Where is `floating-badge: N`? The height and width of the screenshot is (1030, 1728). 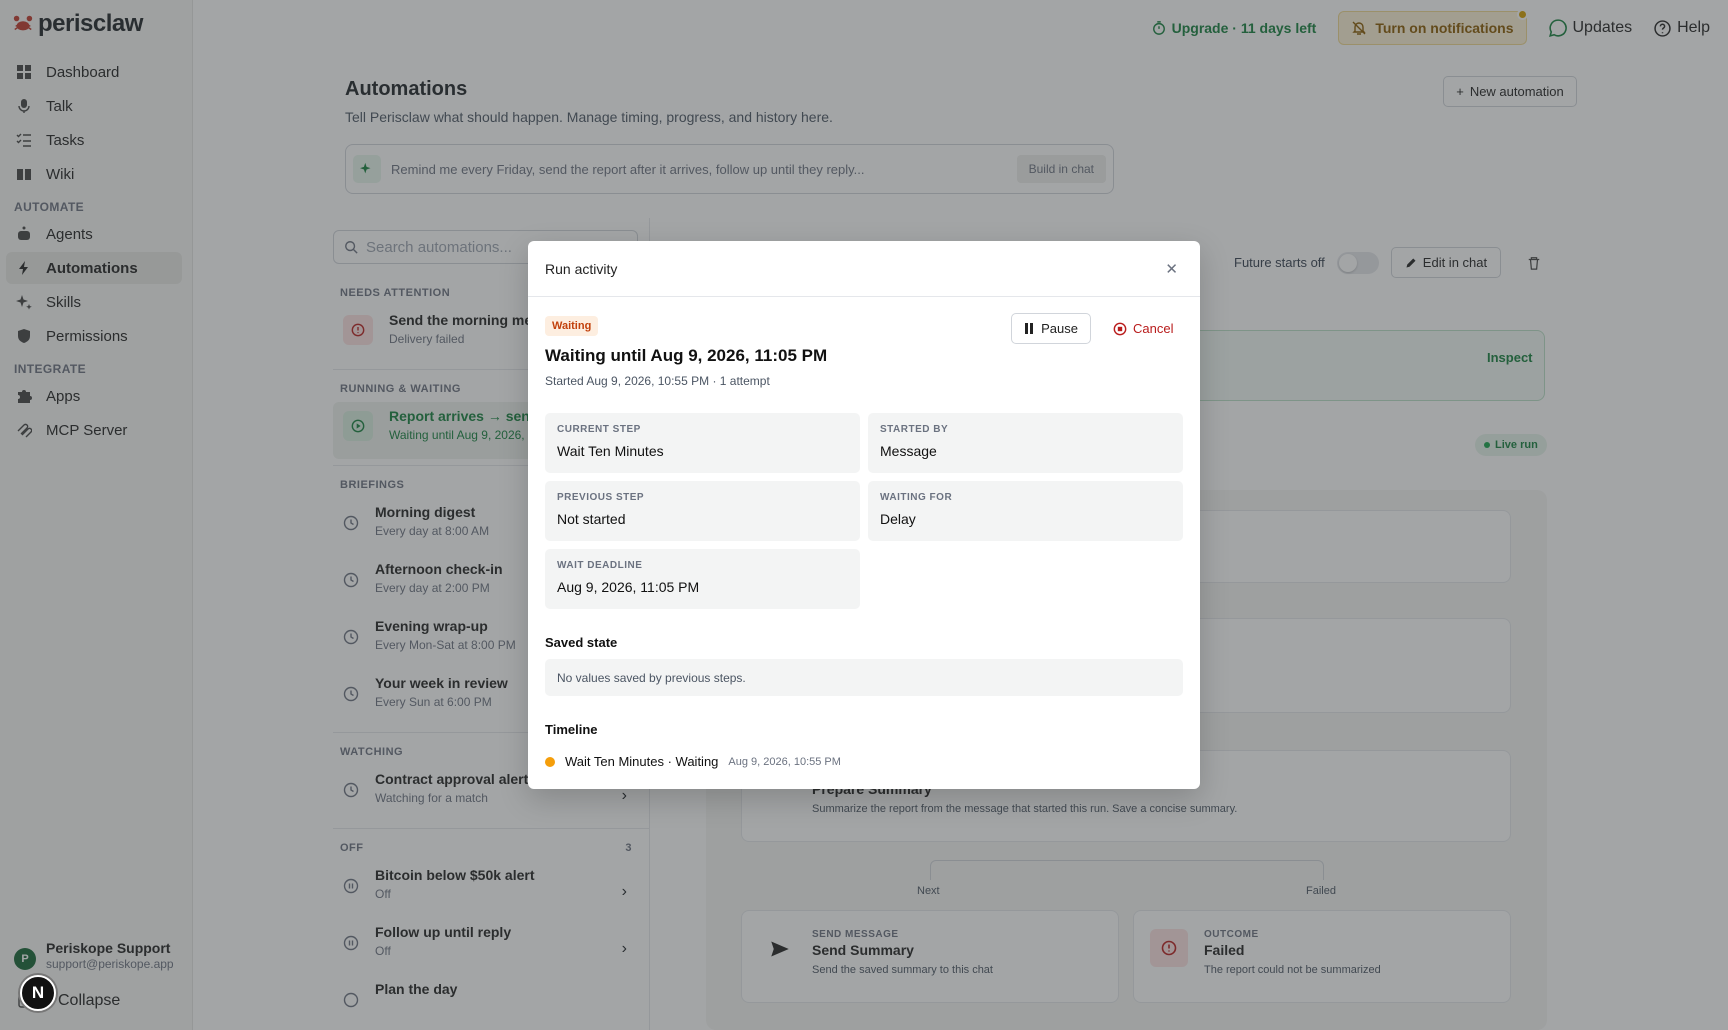 floating-badge: N is located at coordinates (38, 993).